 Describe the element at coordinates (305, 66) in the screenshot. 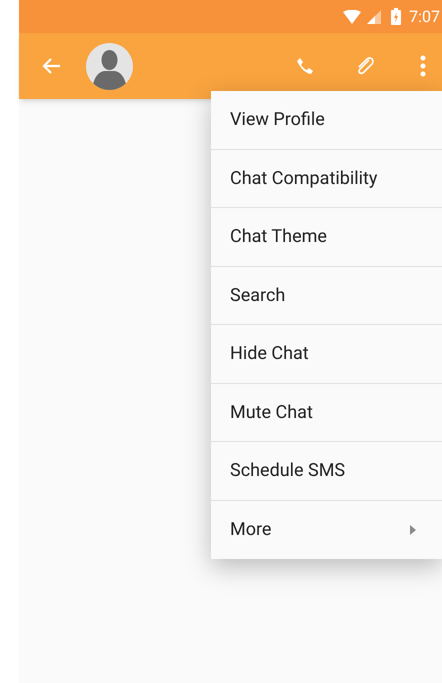

I see `phone-icon` at that location.